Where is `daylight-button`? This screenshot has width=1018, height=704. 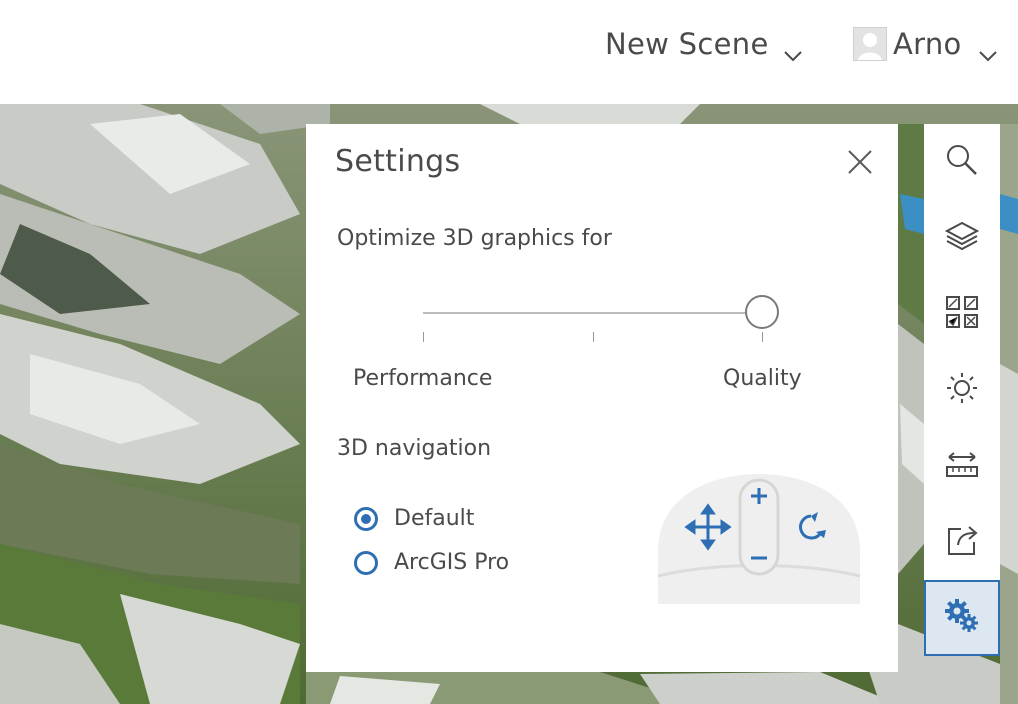 daylight-button is located at coordinates (962, 390).